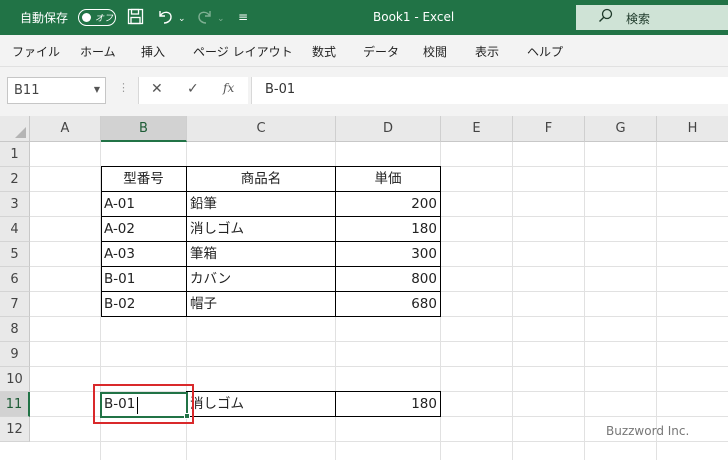 This screenshot has height=460, width=728. What do you see at coordinates (182, 19) in the screenshot?
I see `undo-dropdown-icon: ⌄` at bounding box center [182, 19].